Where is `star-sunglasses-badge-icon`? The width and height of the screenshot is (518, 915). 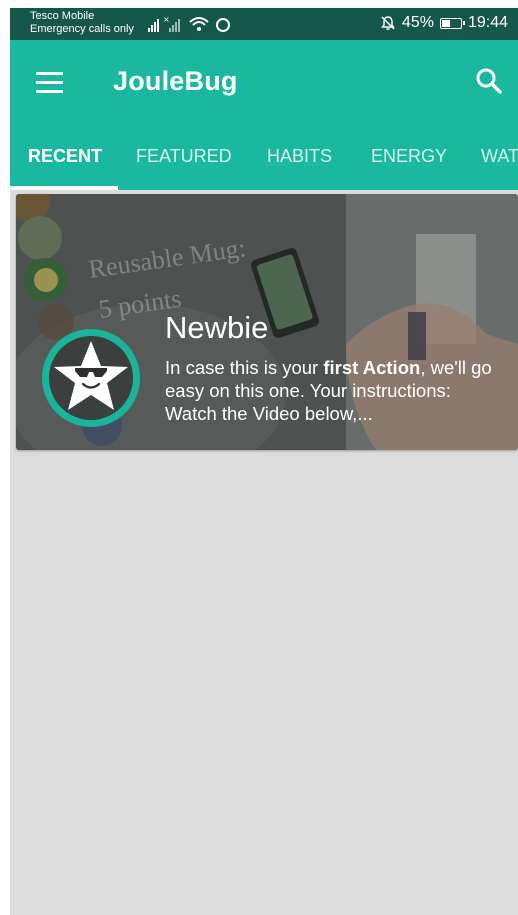
star-sunglasses-badge-icon is located at coordinates (91, 378).